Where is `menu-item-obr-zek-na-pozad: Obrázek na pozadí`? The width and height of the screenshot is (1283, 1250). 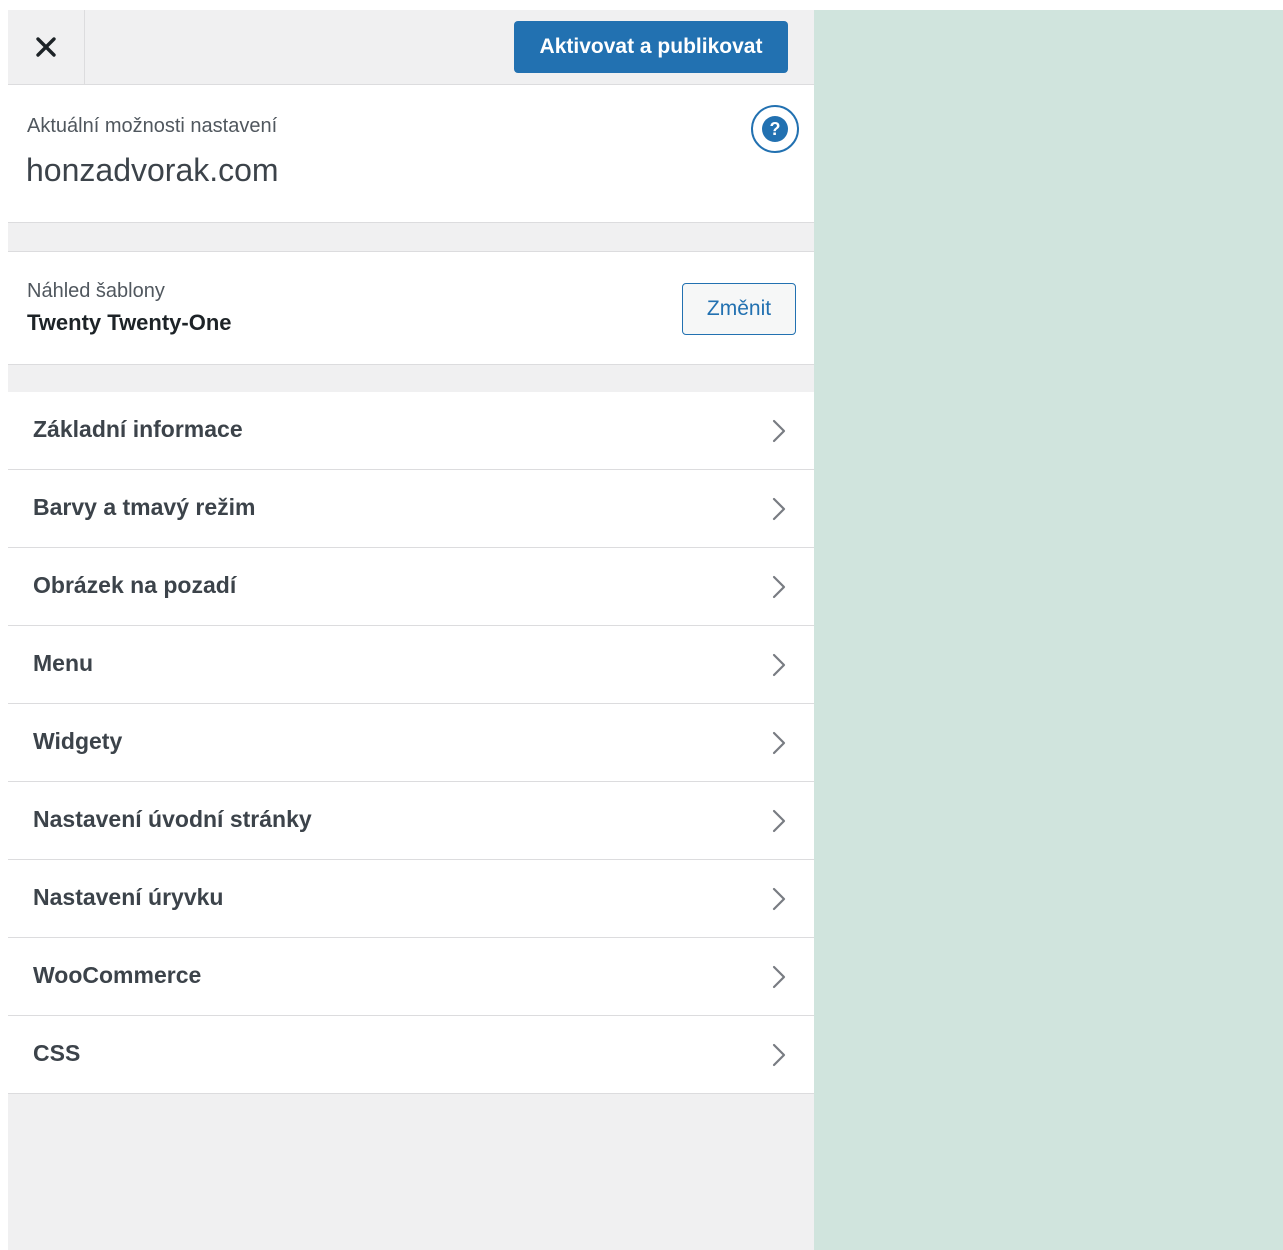
menu-item-obr-zek-na-pozad: Obrázek na pozadí is located at coordinates (411, 587).